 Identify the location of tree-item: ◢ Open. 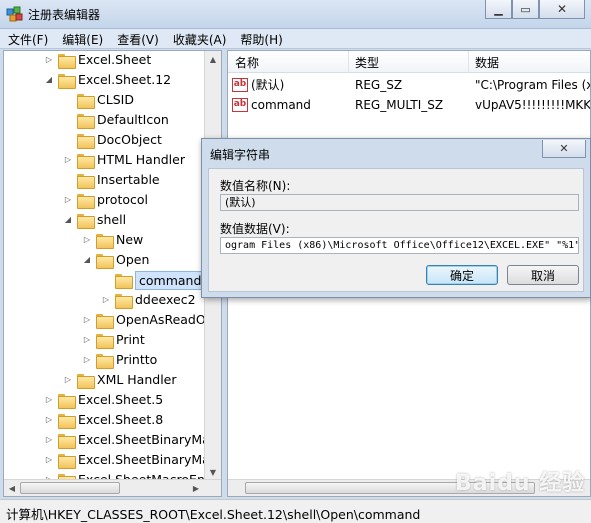
(115, 260).